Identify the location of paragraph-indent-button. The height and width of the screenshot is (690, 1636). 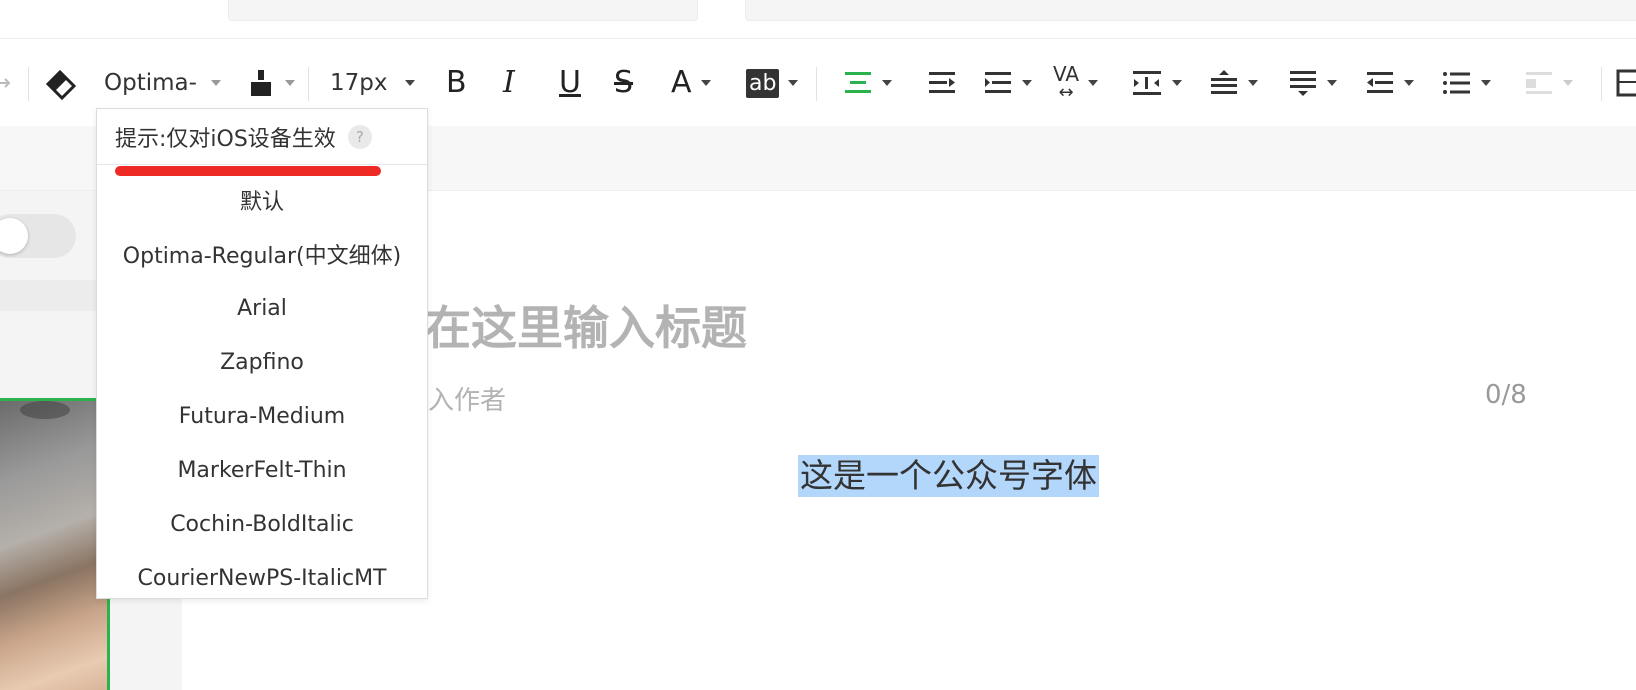
(1007, 83).